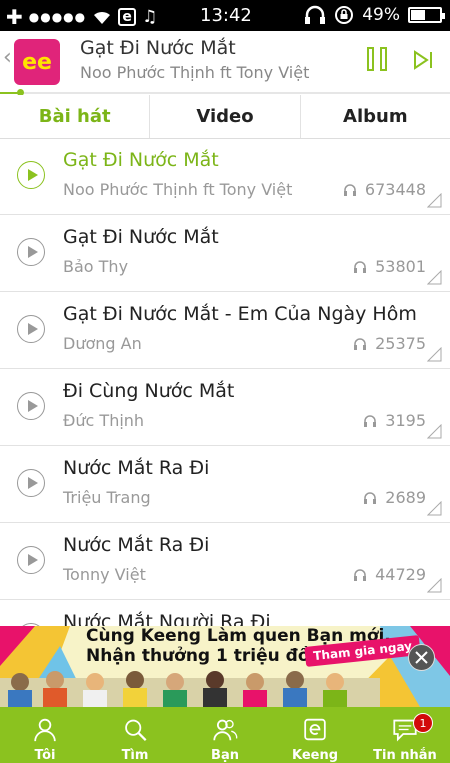 The image size is (450, 763). Describe the element at coordinates (225, 730) in the screenshot. I see `friends-icon` at that location.